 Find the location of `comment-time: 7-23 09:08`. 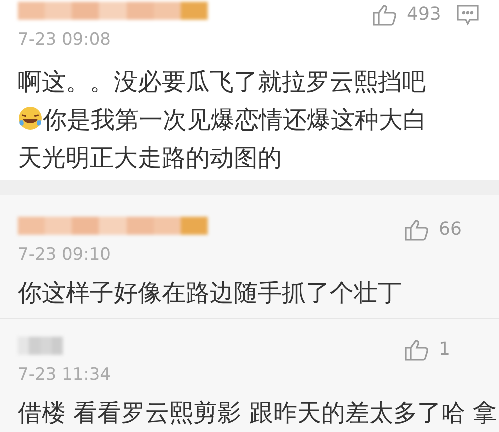

comment-time: 7-23 09:08 is located at coordinates (64, 40).